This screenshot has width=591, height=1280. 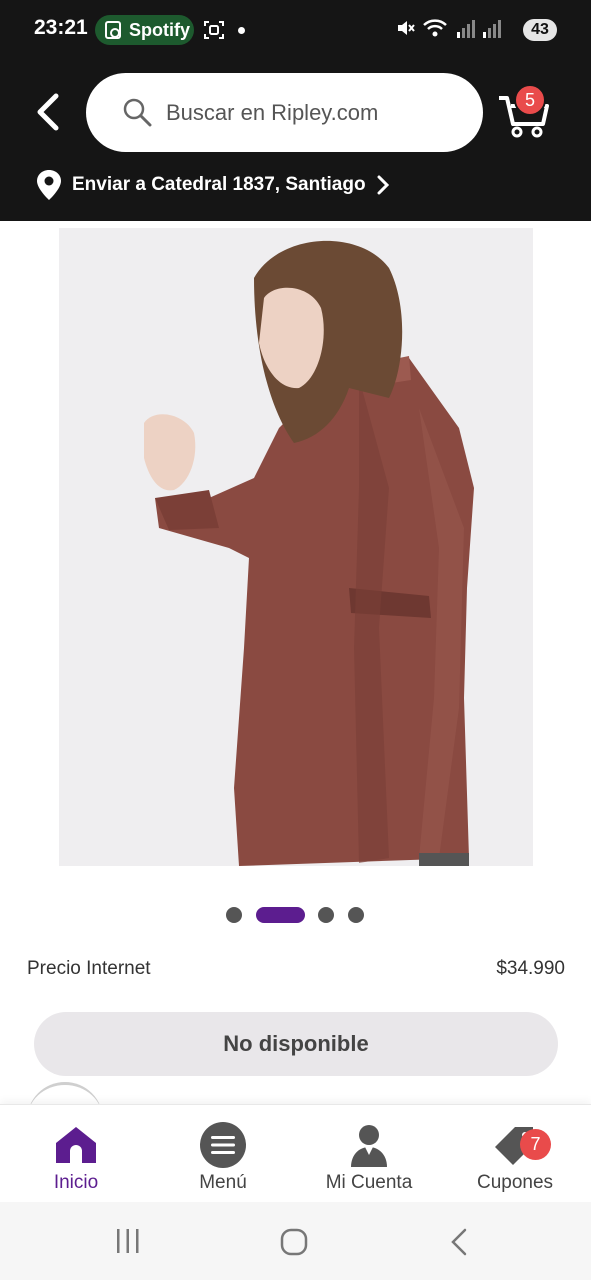 I want to click on spotify-icon, so click(x=113, y=30).